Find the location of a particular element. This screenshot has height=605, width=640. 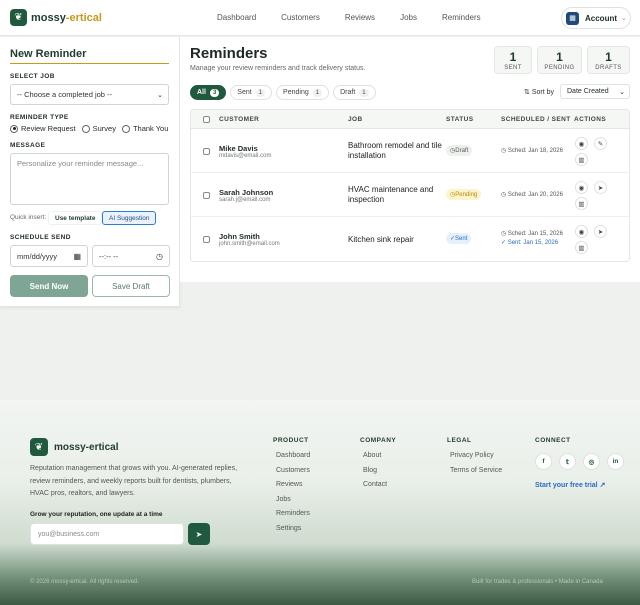

sort-icon: ⇅ is located at coordinates (528, 92).